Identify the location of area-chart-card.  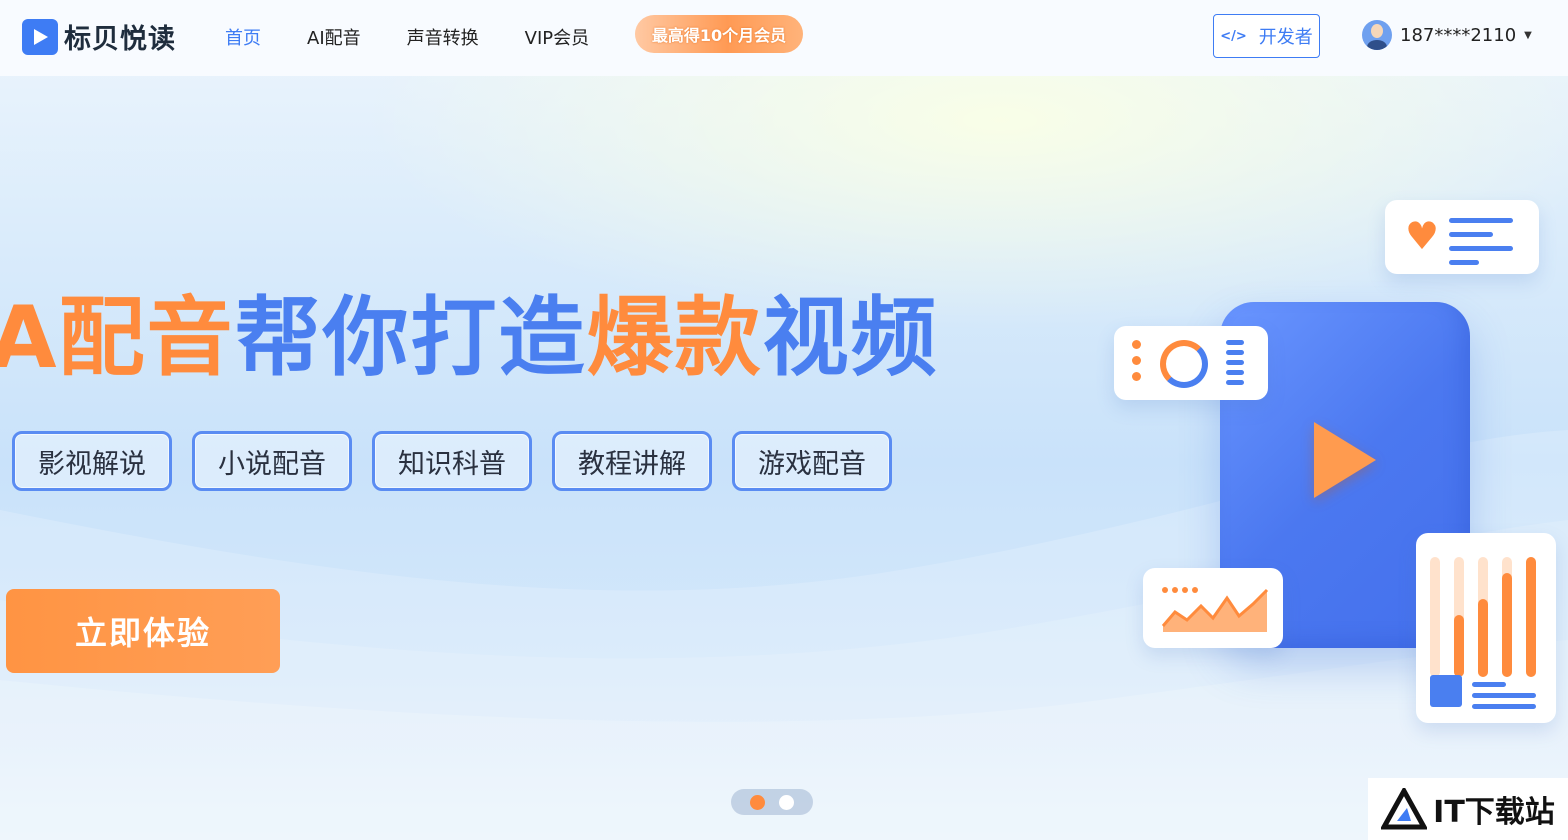
(1213, 608).